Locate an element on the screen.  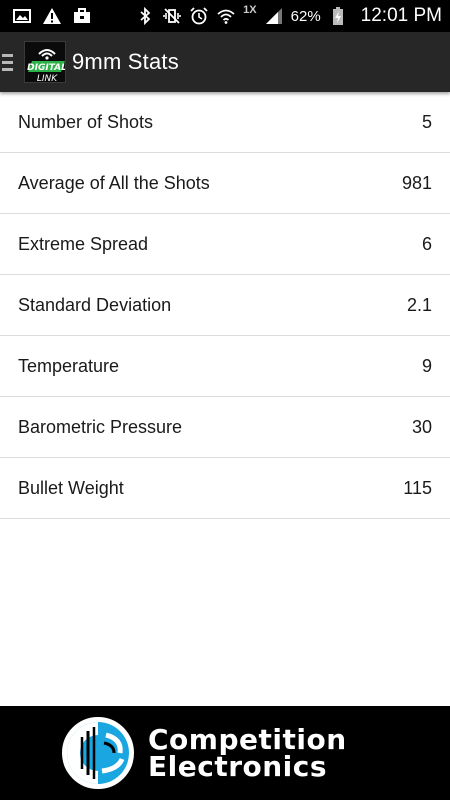
stat-row-average: Average of All the Shots 981 is located at coordinates (225, 183).